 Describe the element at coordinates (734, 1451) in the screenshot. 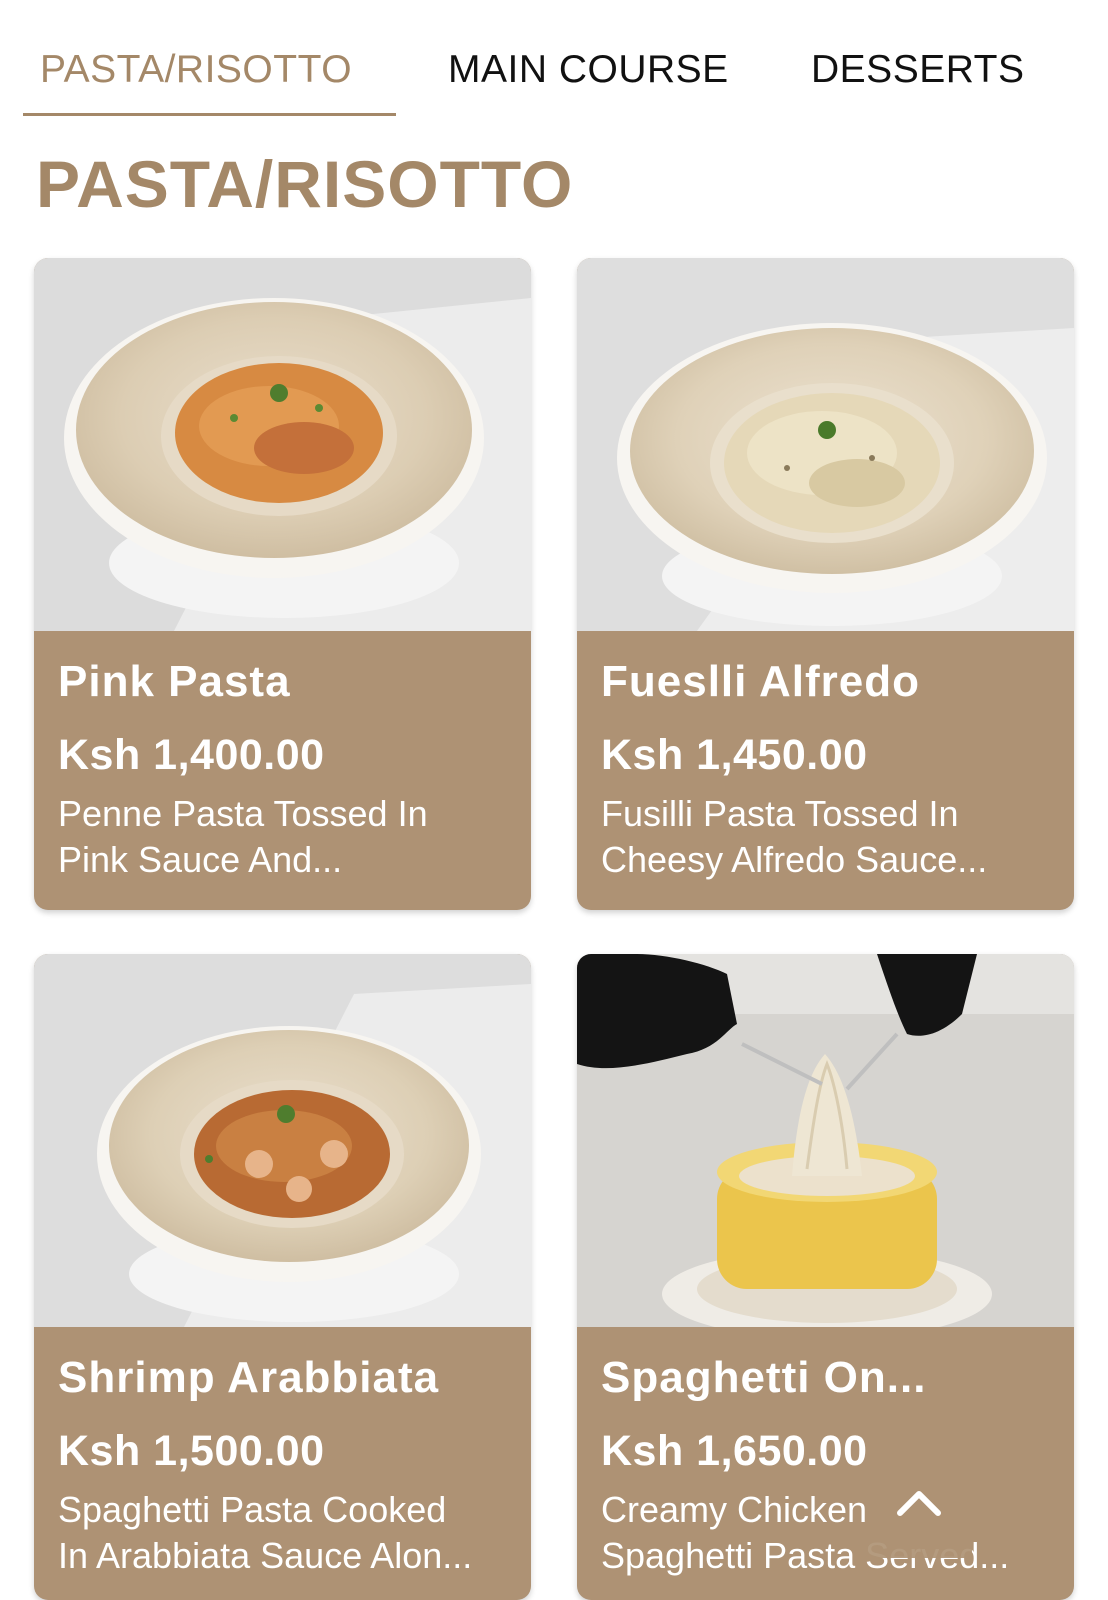

I see `item-price: Ksh 1,650.00` at that location.